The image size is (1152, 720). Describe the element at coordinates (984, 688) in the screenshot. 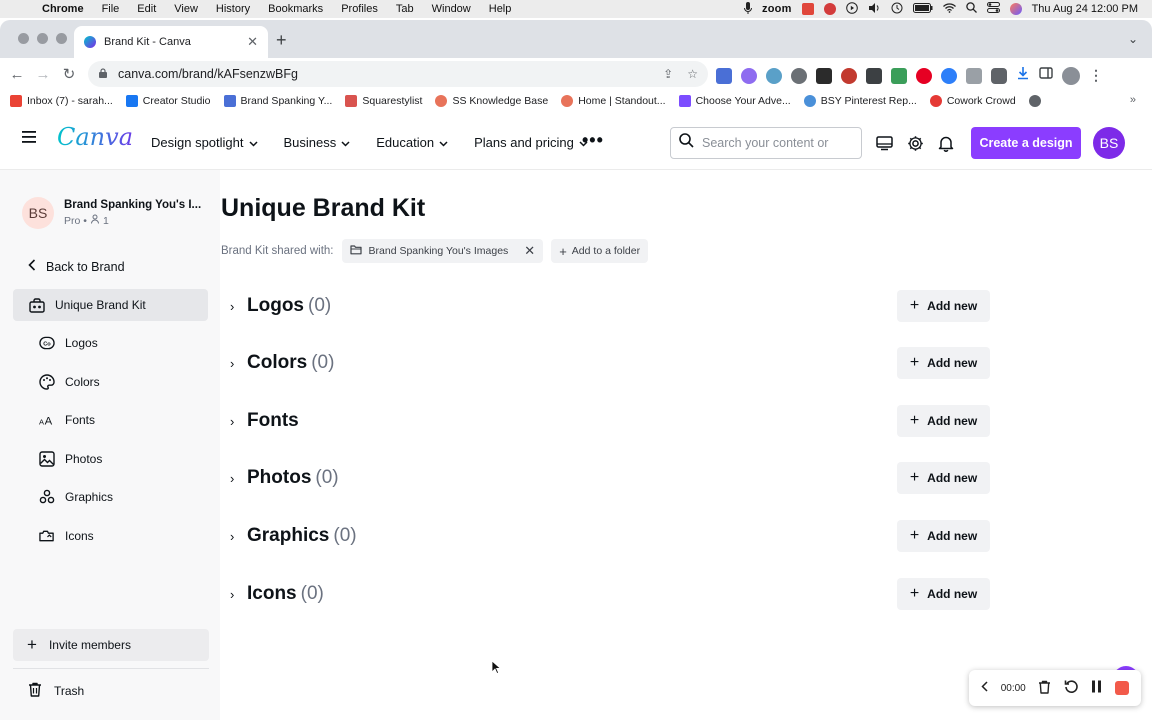

I see `collapse-recorder-icon` at that location.